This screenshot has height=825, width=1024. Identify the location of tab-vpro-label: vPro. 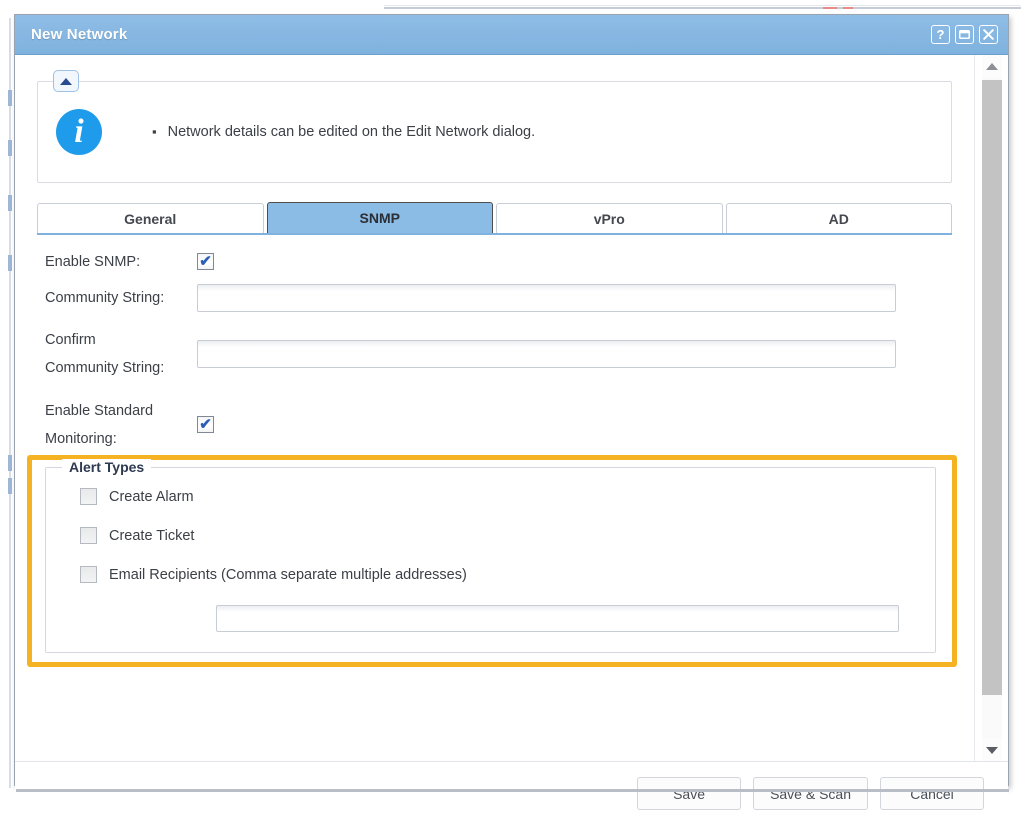
(609, 218).